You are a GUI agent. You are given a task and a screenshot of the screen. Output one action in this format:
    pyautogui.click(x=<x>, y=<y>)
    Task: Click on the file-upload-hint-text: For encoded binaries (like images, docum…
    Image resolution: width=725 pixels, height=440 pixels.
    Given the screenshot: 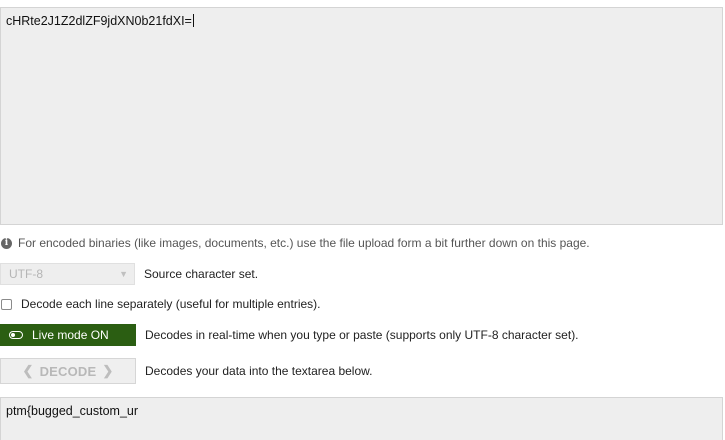 What is the action you would take?
    pyautogui.click(x=304, y=243)
    